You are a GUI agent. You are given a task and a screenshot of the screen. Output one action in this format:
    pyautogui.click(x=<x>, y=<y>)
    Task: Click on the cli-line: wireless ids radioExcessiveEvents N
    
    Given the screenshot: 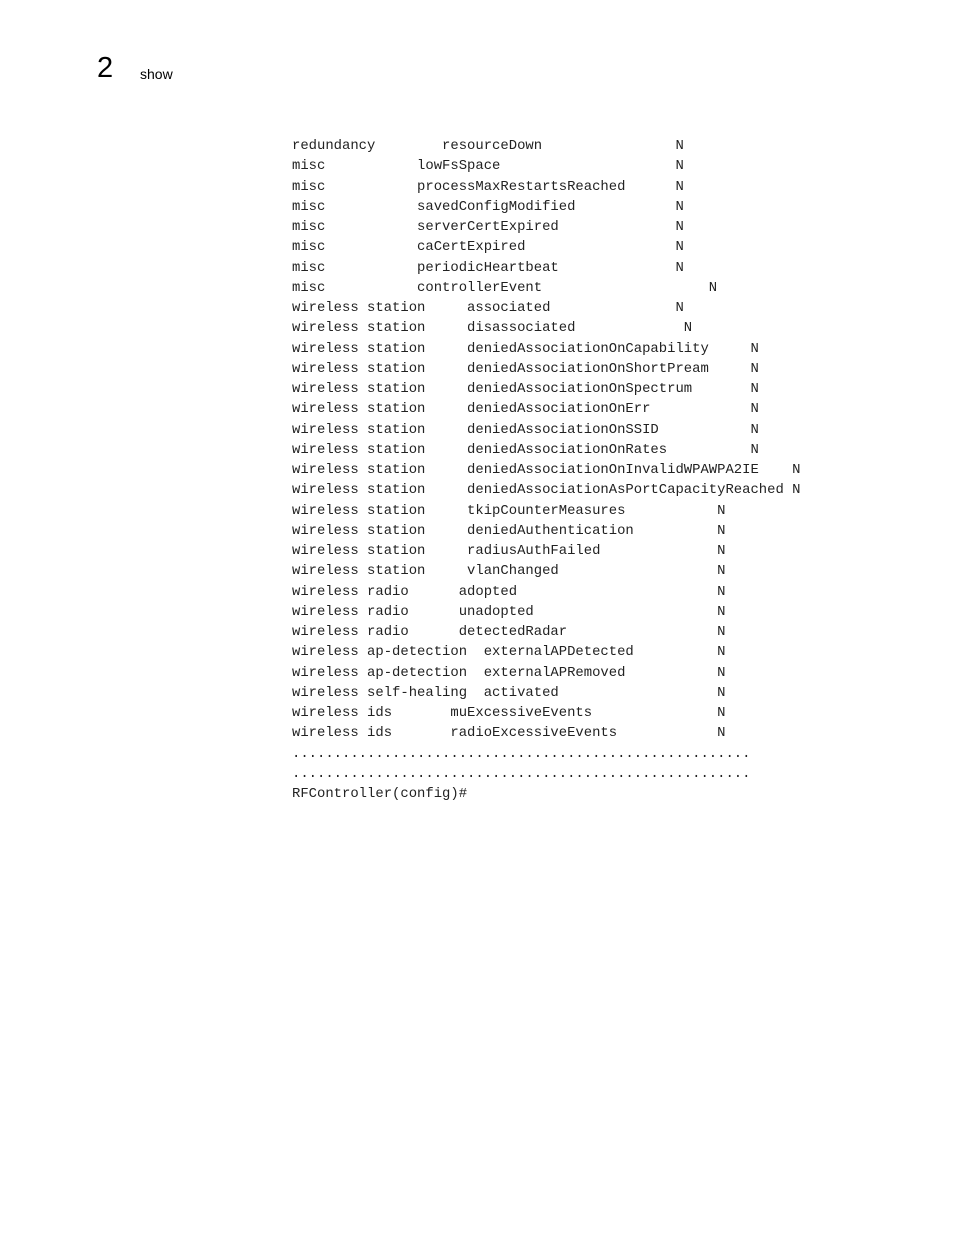 What is the action you would take?
    pyautogui.click(x=509, y=733)
    